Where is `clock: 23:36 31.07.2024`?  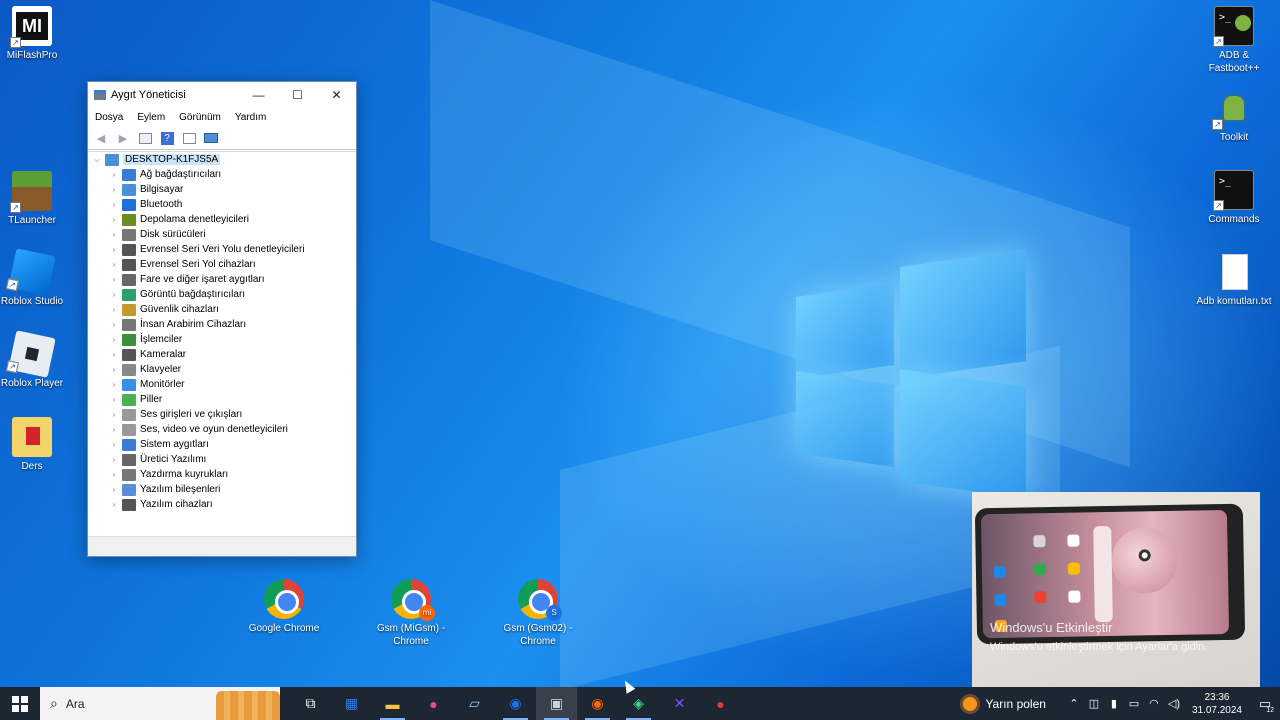
clock: 23:36 31.07.2024 is located at coordinates (1217, 704).